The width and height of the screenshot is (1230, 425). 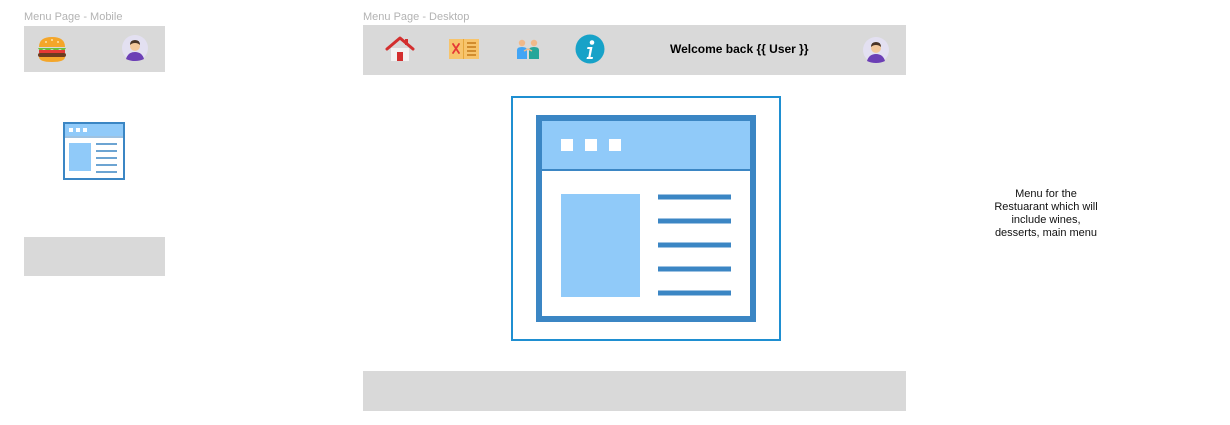 I want to click on note-line: include wines,, so click(x=1046, y=220).